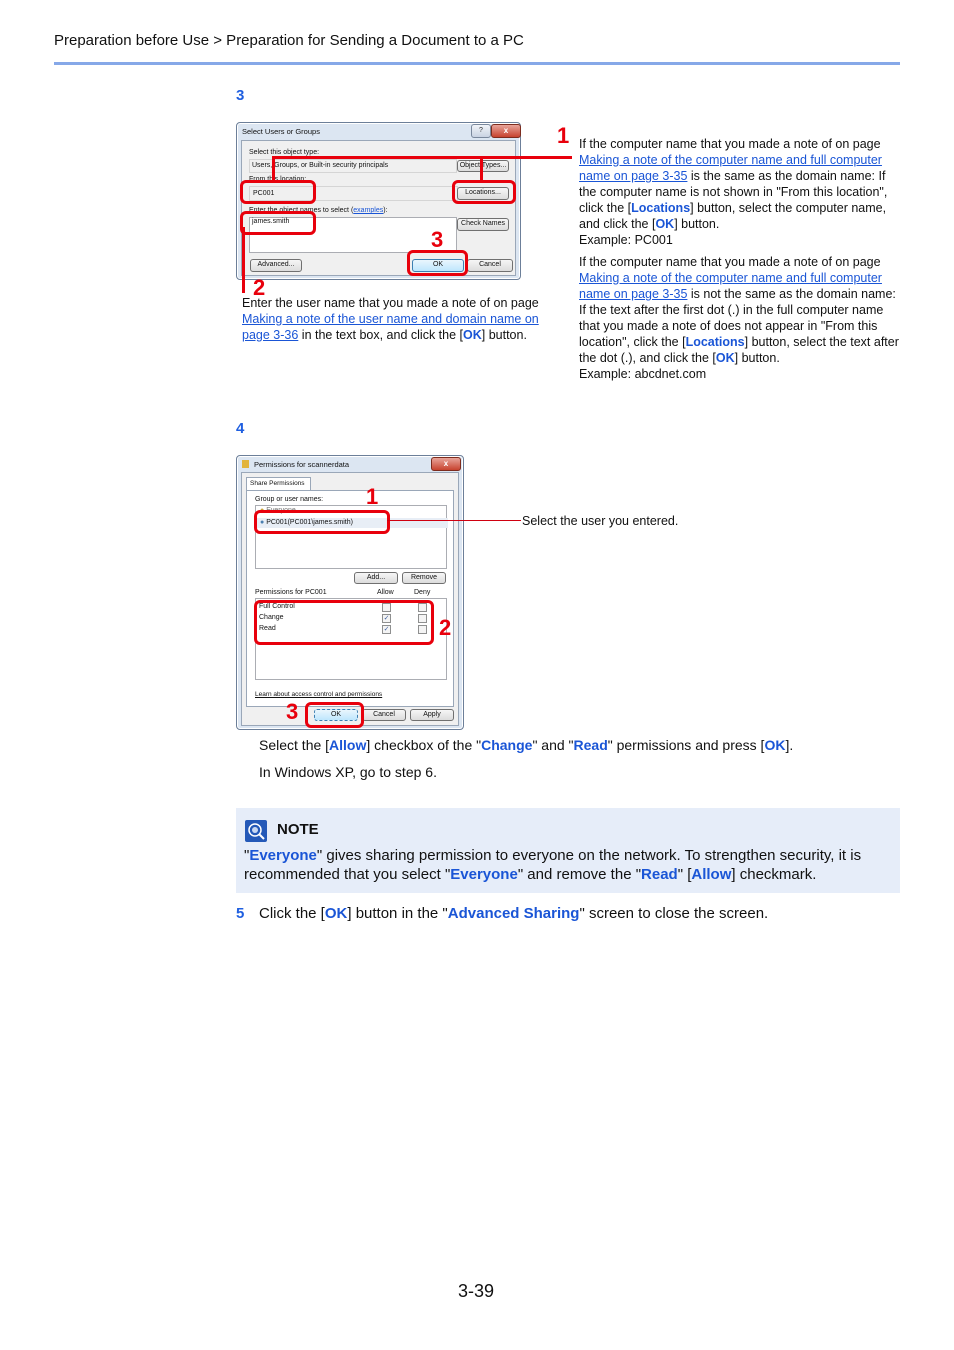  I want to click on text: ] checkbox of the ", so click(424, 745).